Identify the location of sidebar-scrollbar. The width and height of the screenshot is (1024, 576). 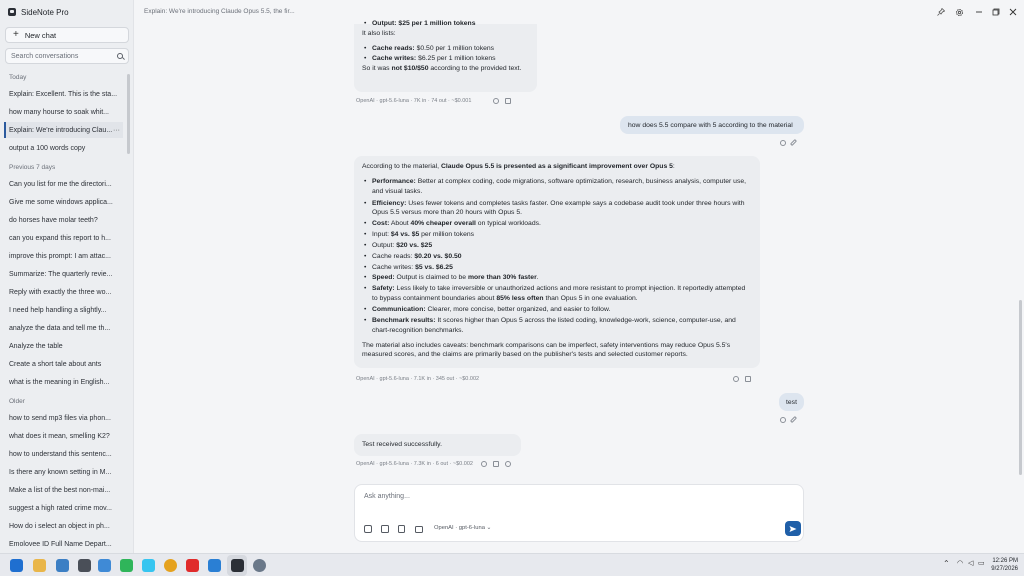
(128, 114).